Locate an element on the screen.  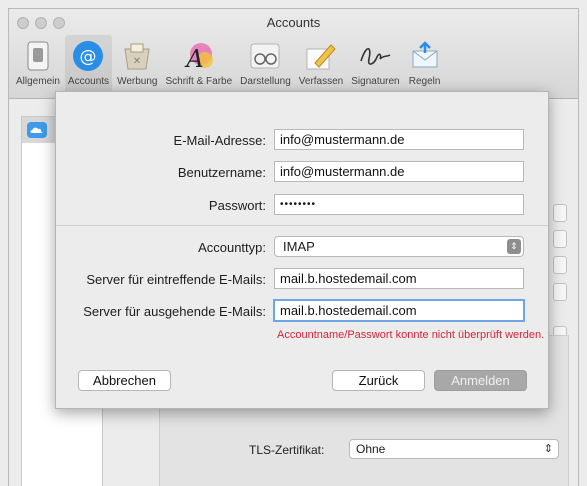
tab-regeln: Regeln is located at coordinates (425, 66).